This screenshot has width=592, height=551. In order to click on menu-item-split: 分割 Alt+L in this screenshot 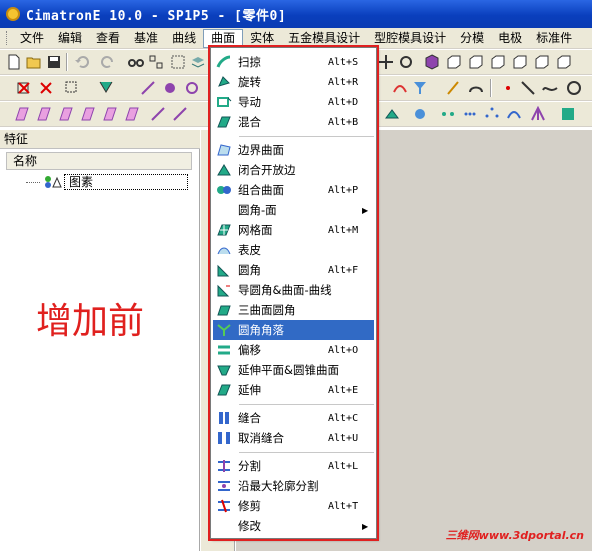, I will do `click(293, 466)`.